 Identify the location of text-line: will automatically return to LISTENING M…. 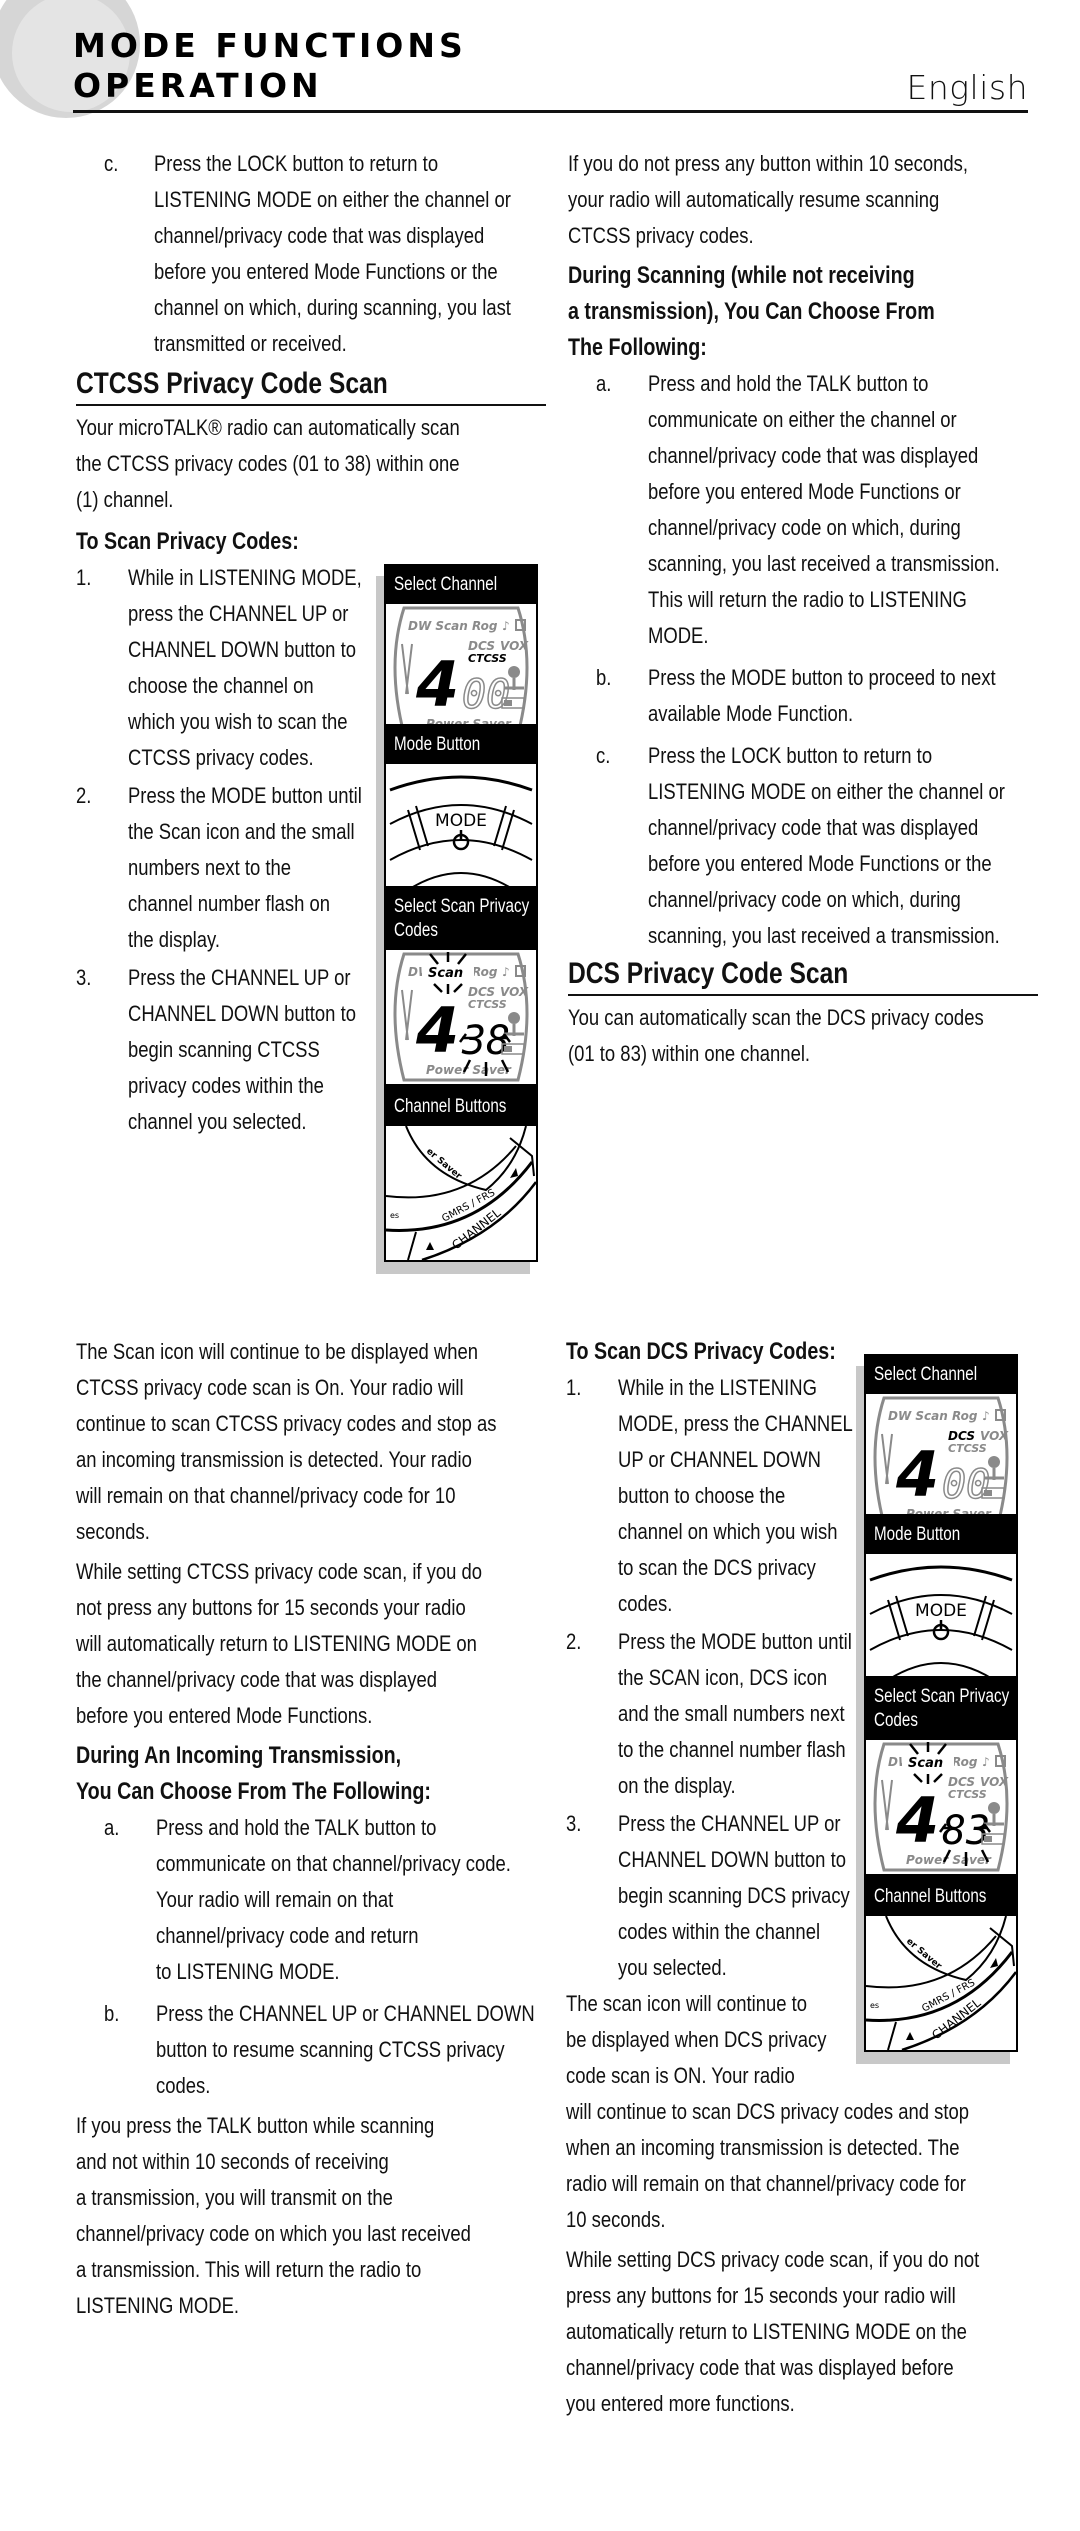
(276, 1643).